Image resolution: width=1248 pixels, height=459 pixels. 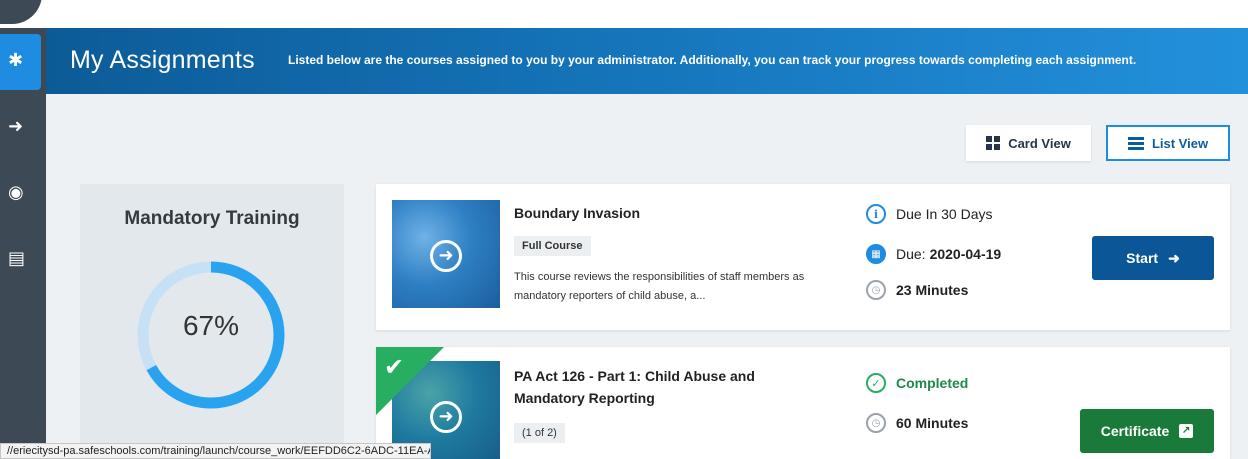 I want to click on duration-row: ◷ 60 Minutes, so click(x=917, y=423).